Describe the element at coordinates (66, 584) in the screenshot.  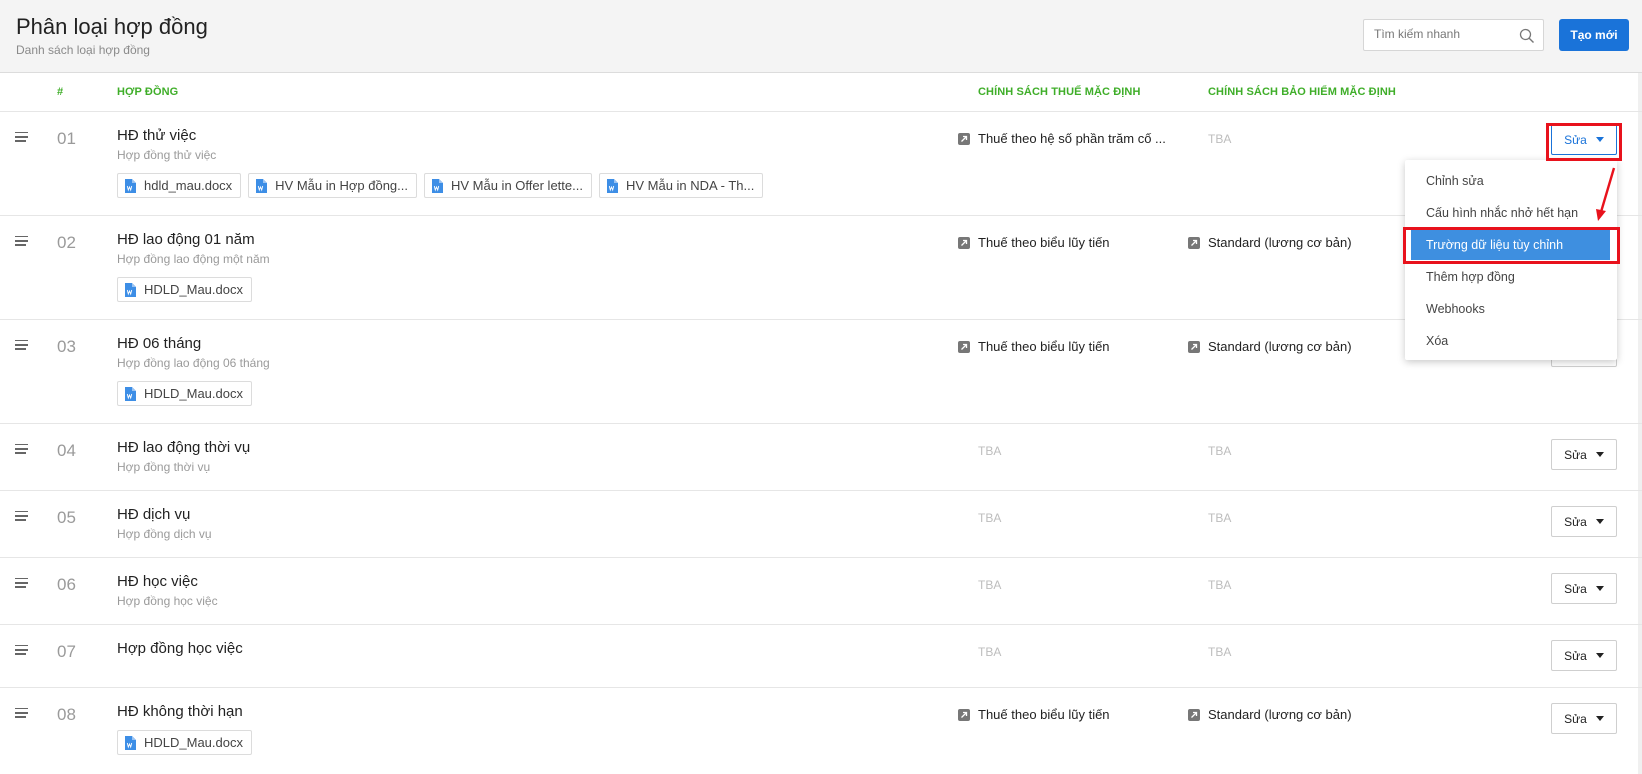
I see `row-number: 06` at that location.